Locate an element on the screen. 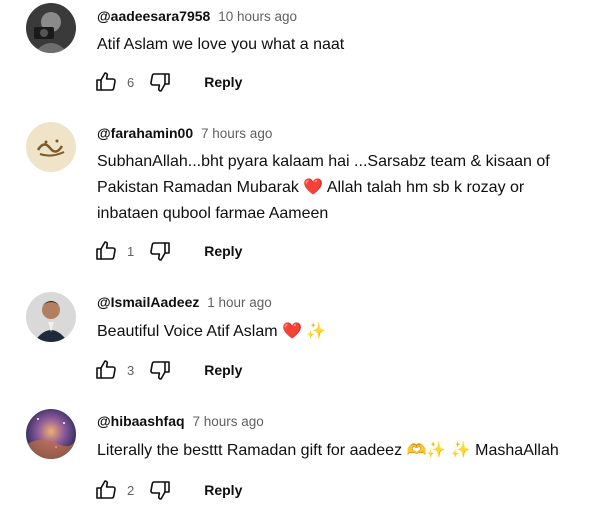 This screenshot has width=610, height=517. like-count: 2 is located at coordinates (131, 490).